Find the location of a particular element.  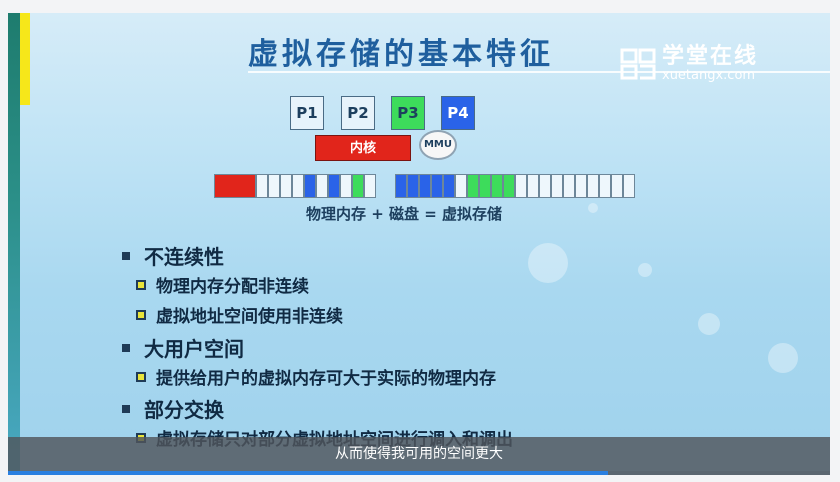

brand-text: 学堂在线 xuetangx.com is located at coordinates (710, 64).